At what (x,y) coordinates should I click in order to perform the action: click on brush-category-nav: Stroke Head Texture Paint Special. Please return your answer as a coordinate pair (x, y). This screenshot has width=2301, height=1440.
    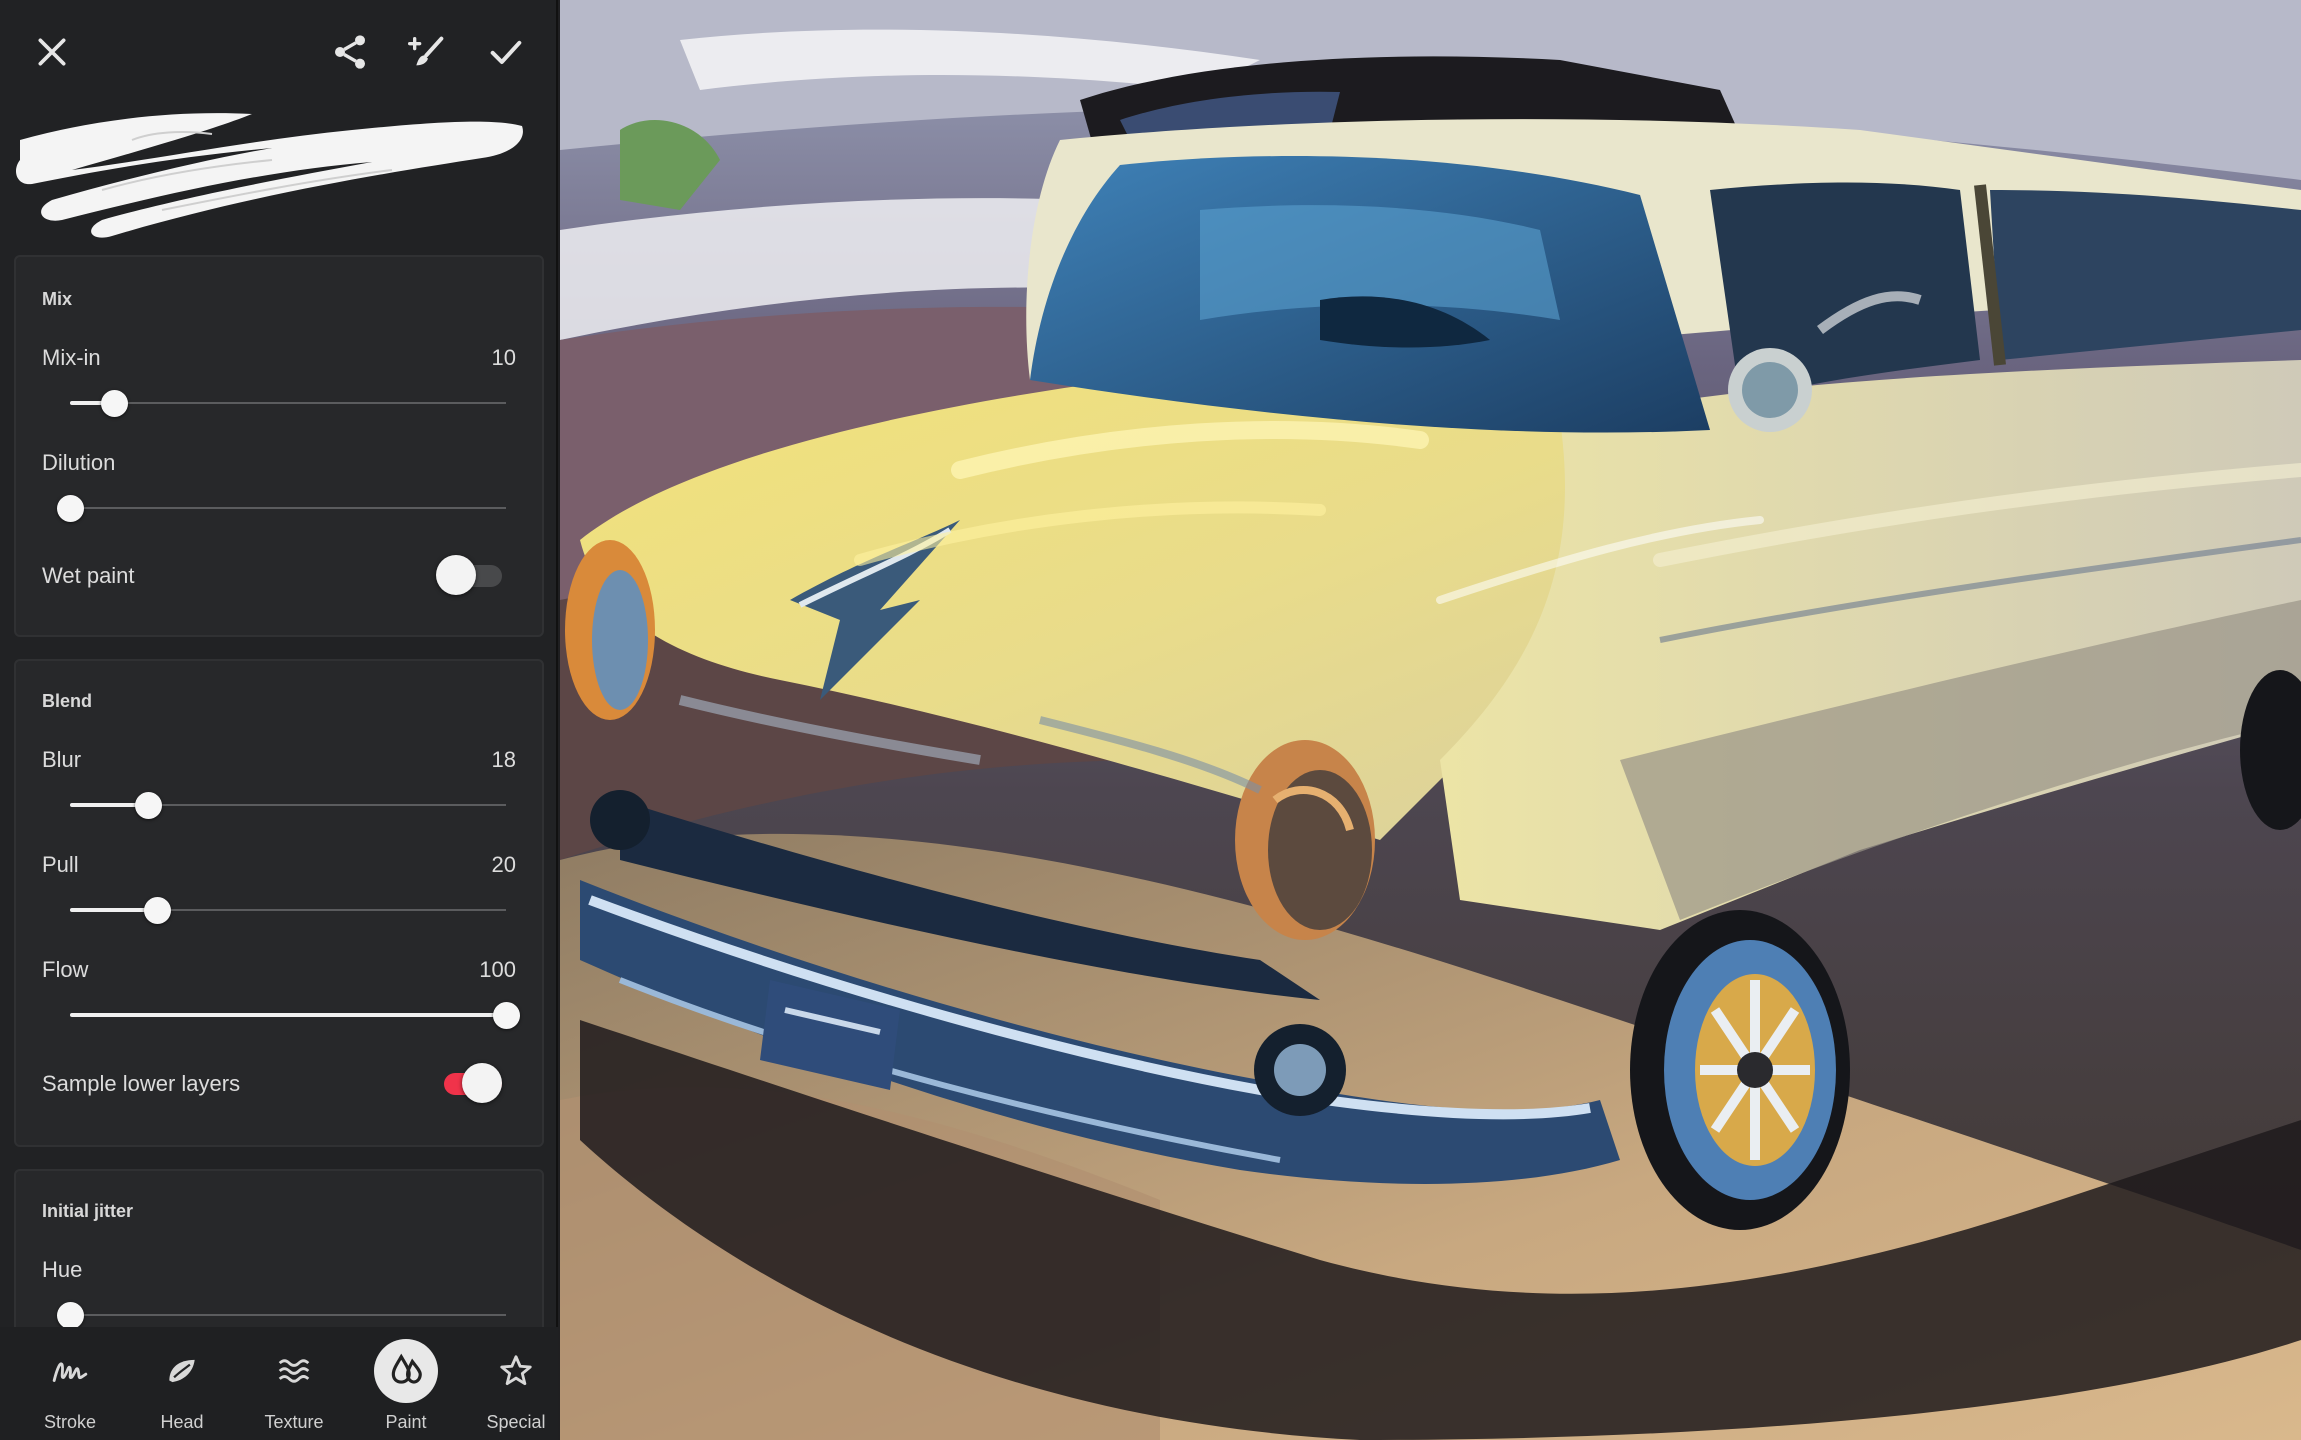
    Looking at the image, I should click on (279, 1383).